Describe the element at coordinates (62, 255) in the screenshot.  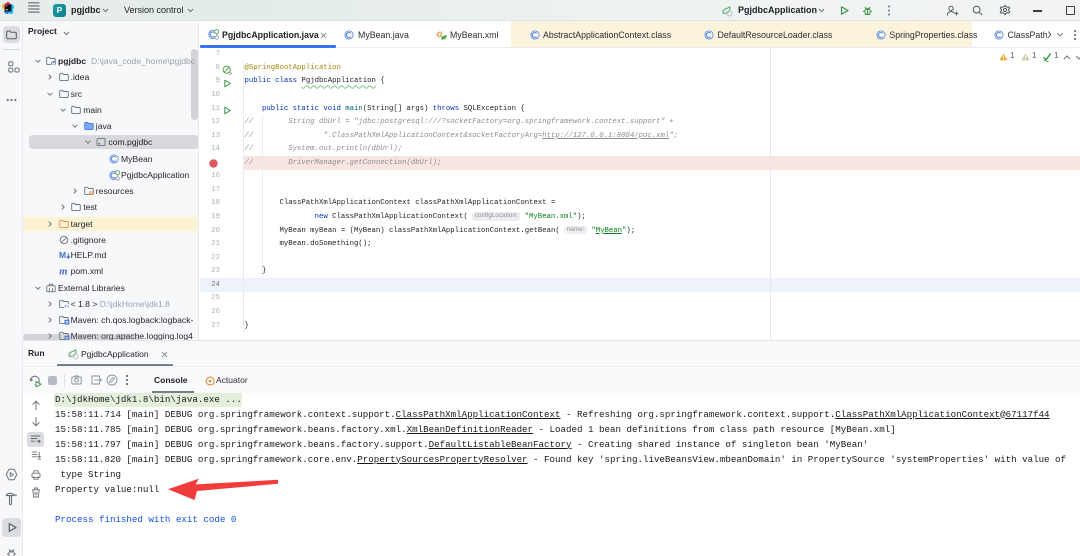
I see `svg-text: M` at that location.